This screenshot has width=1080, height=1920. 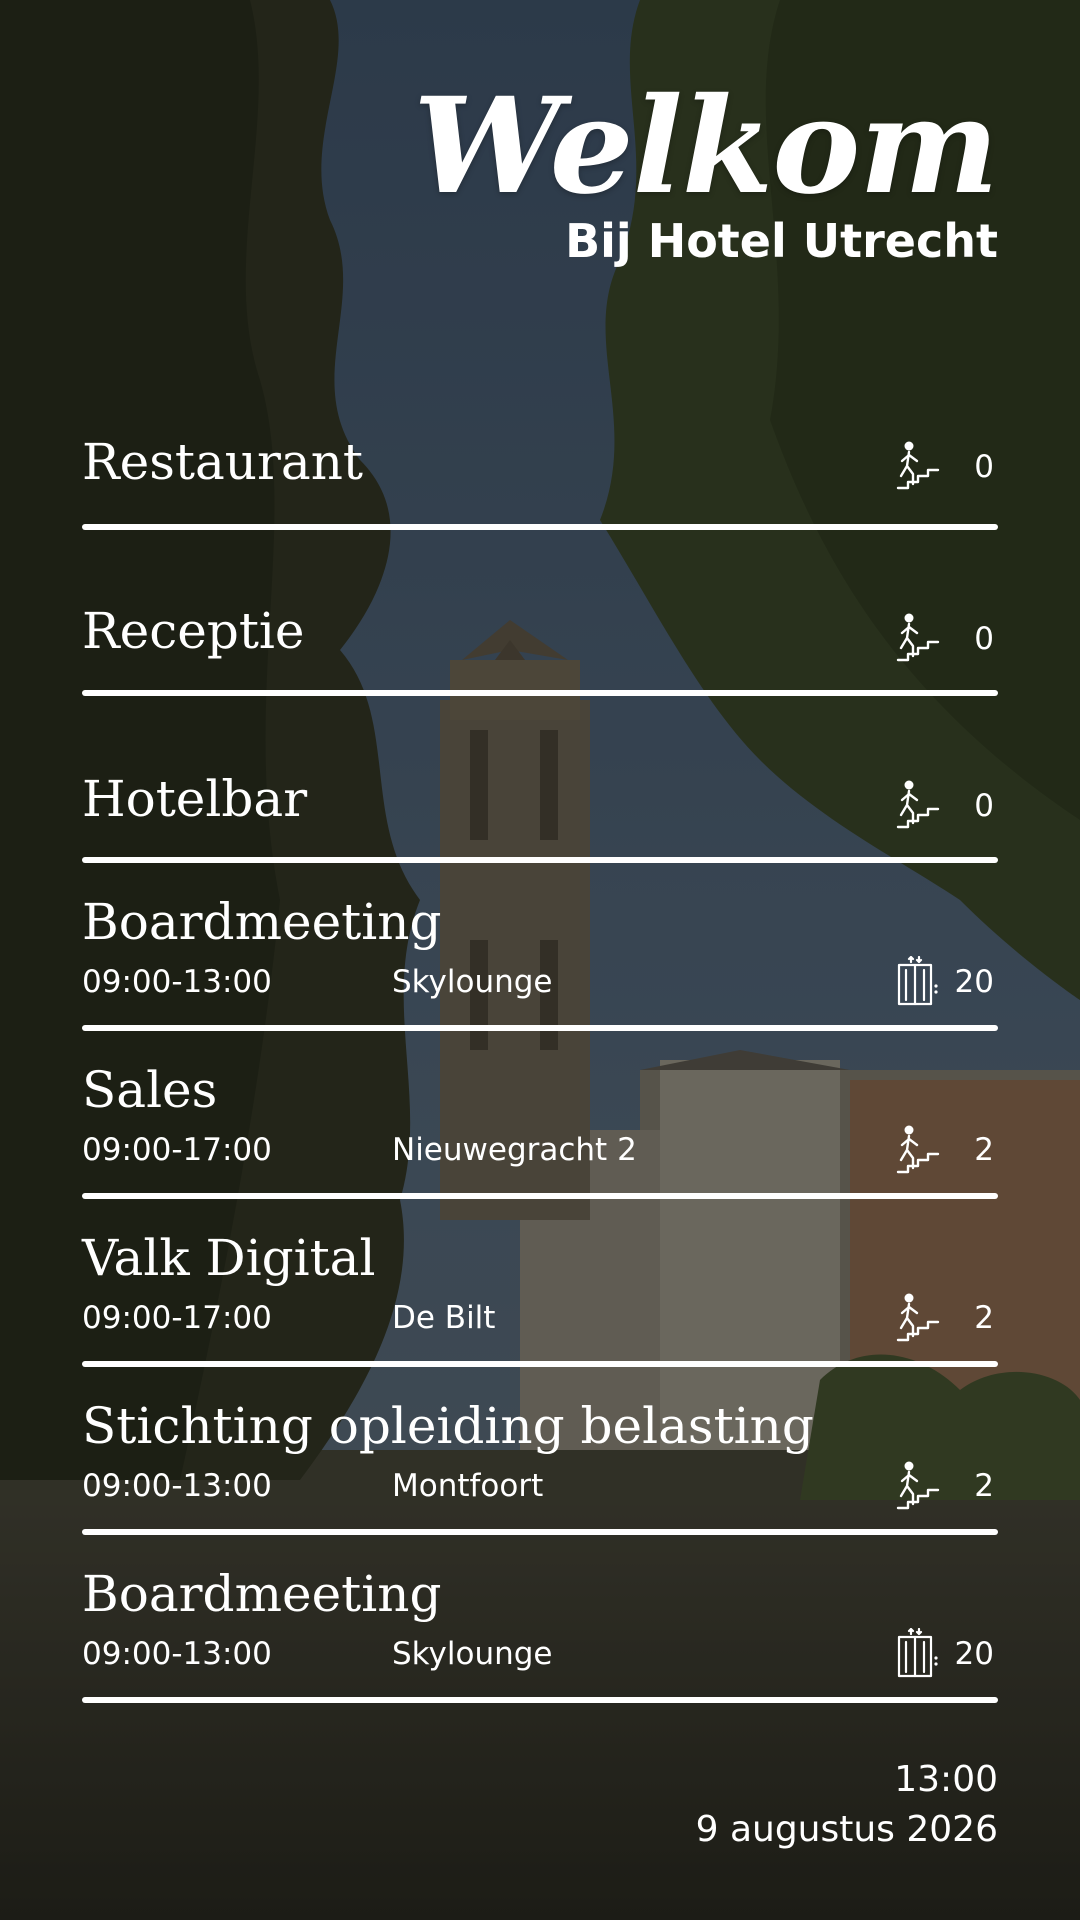 What do you see at coordinates (444, 1318) in the screenshot?
I see `event-location: De Bilt` at bounding box center [444, 1318].